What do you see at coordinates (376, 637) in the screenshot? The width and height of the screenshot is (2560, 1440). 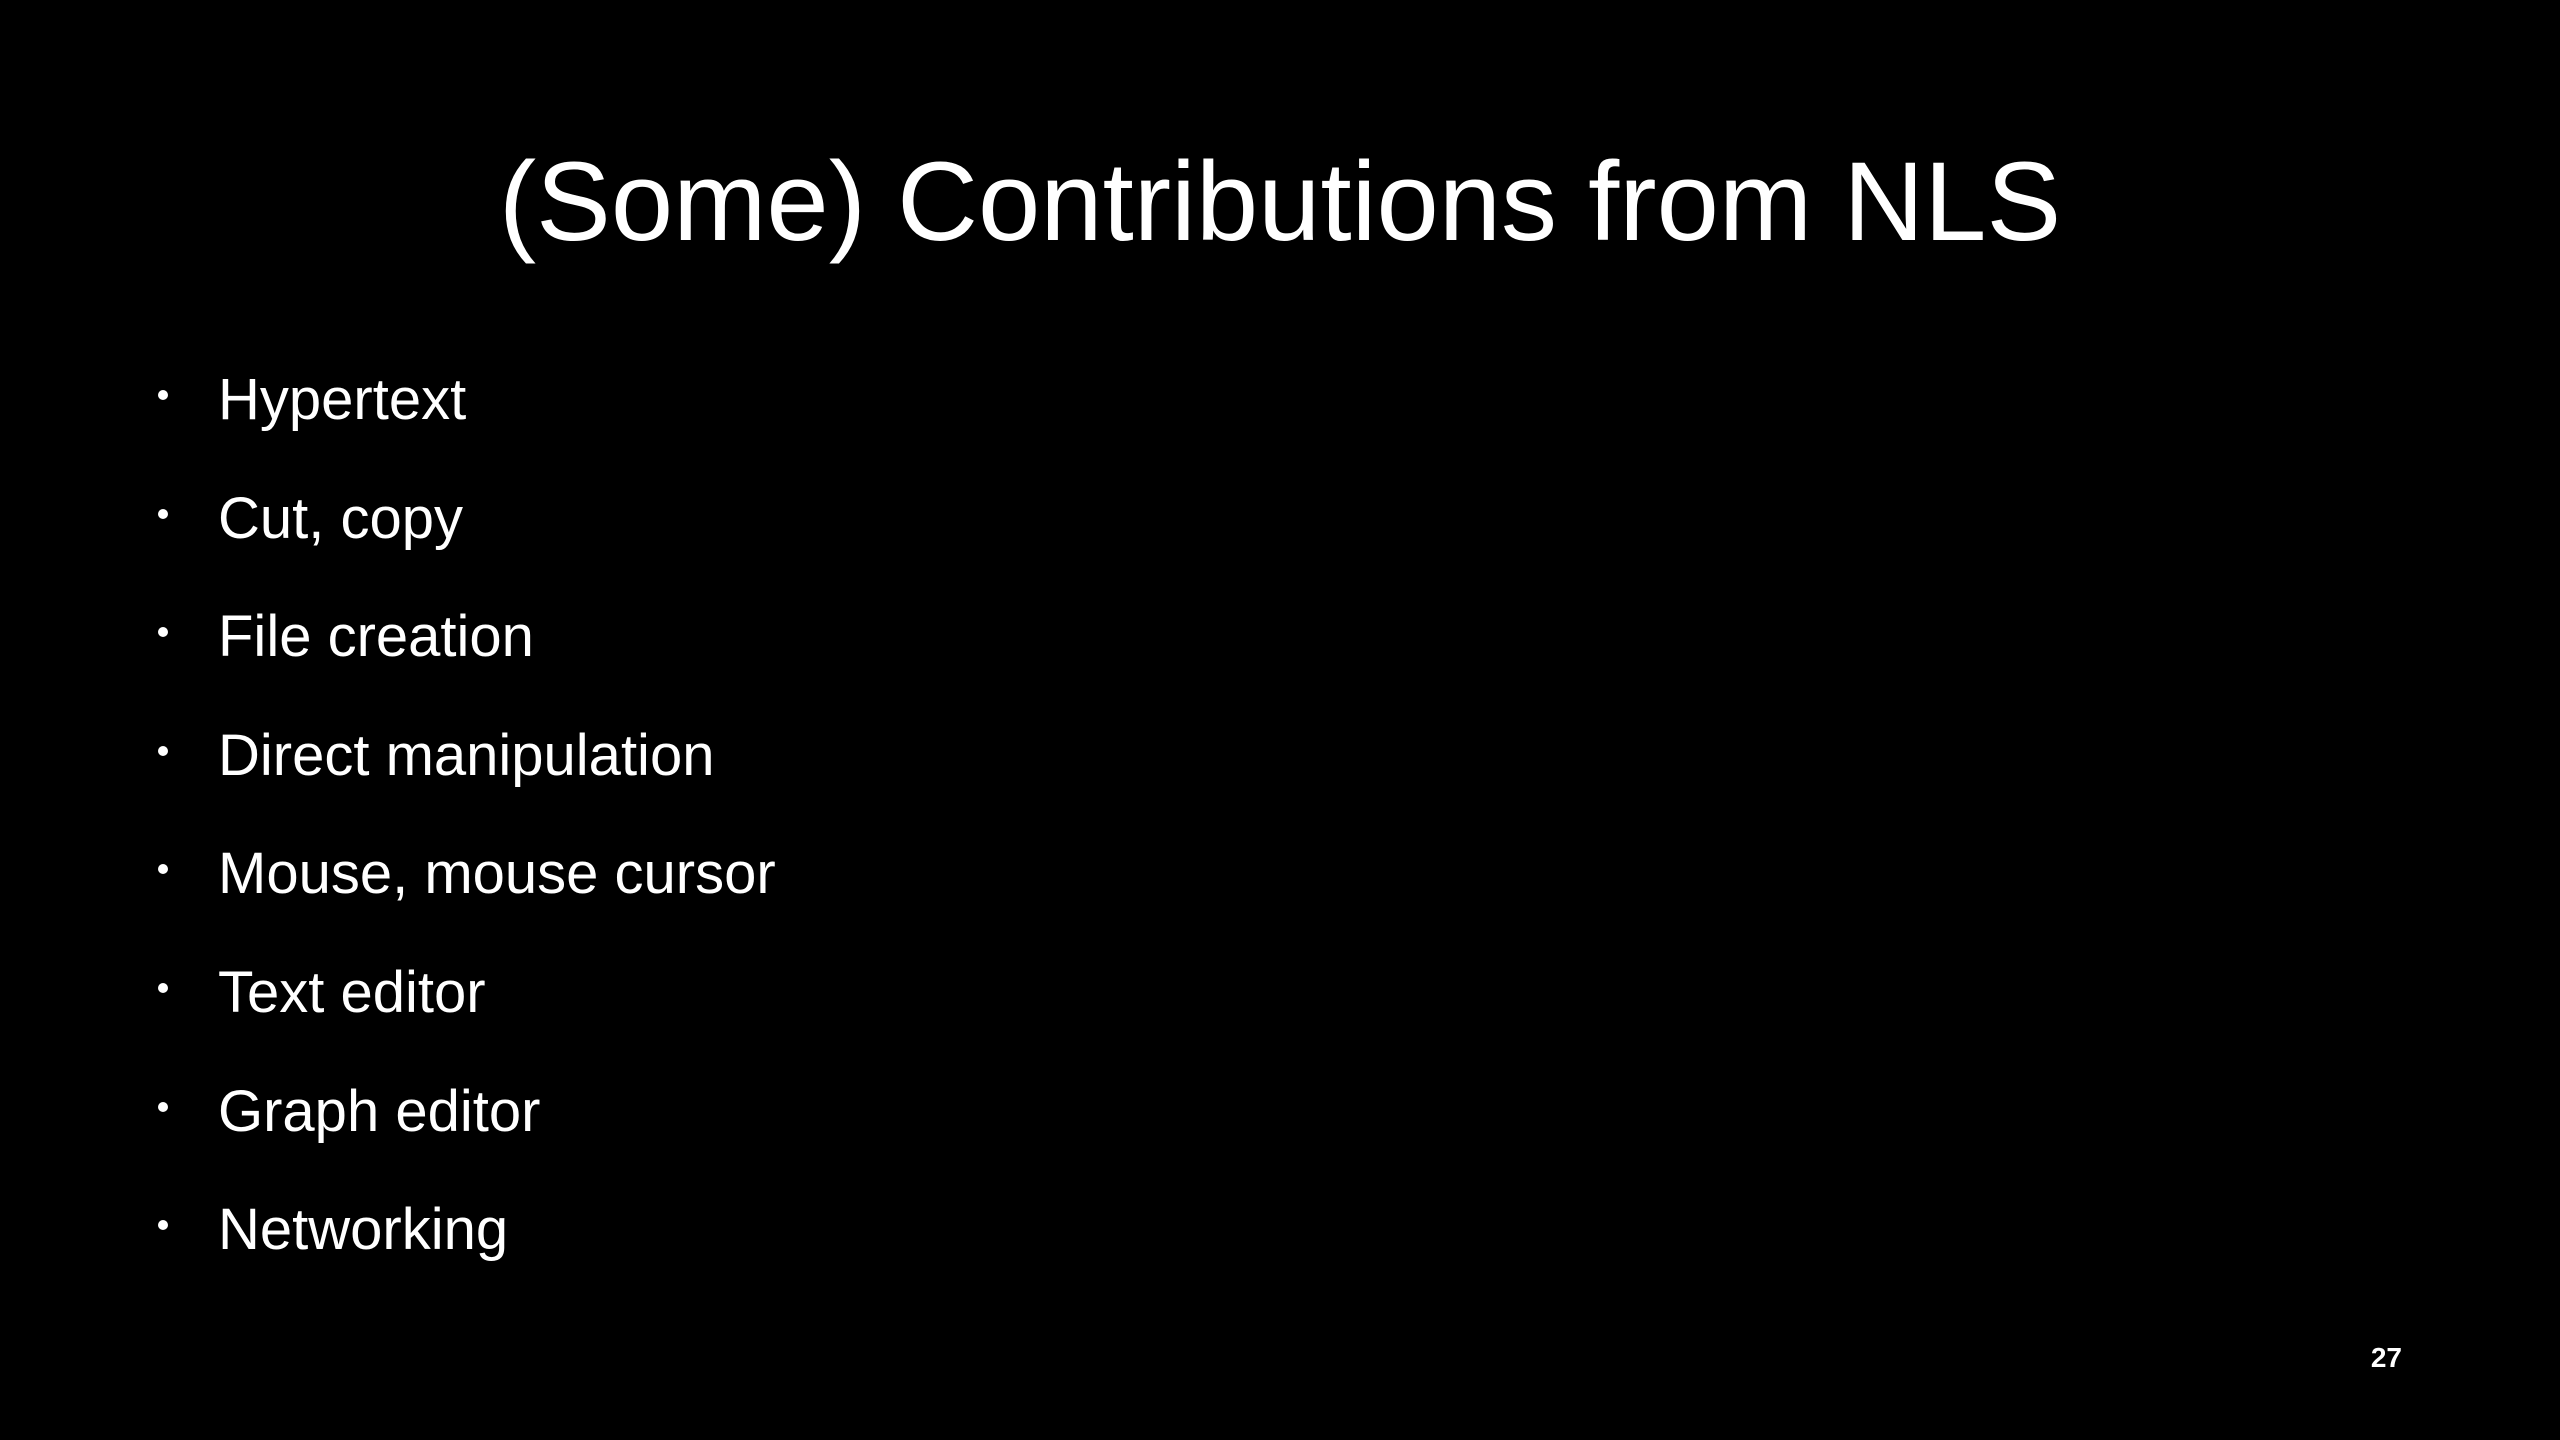 I see `bullet-text: File creation` at bounding box center [376, 637].